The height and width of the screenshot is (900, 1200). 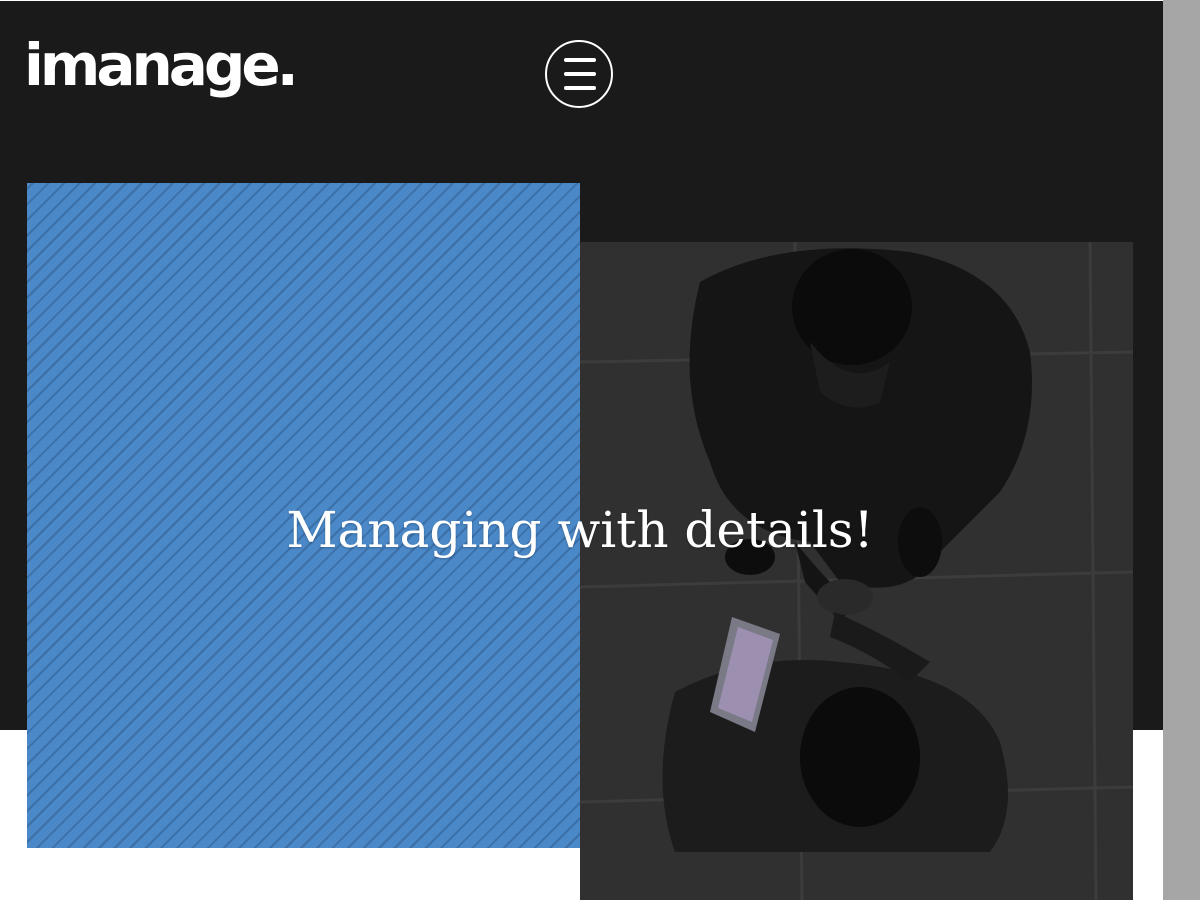 I want to click on hero-headline-text: Managing with details!, so click(x=580, y=530).